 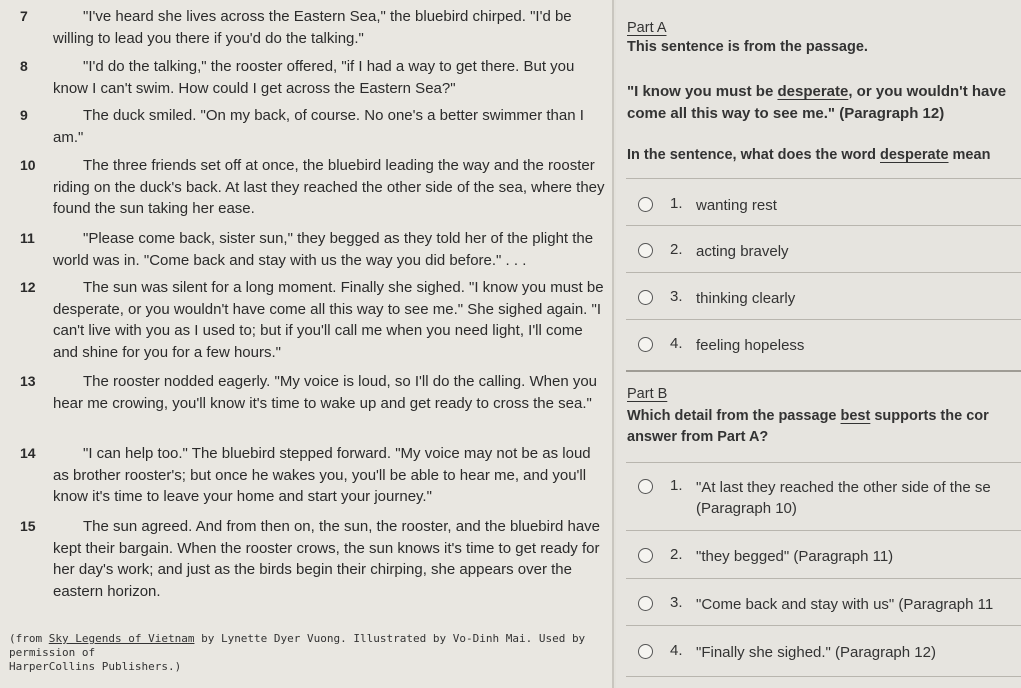 I want to click on question-end: mean, so click(x=969, y=155).